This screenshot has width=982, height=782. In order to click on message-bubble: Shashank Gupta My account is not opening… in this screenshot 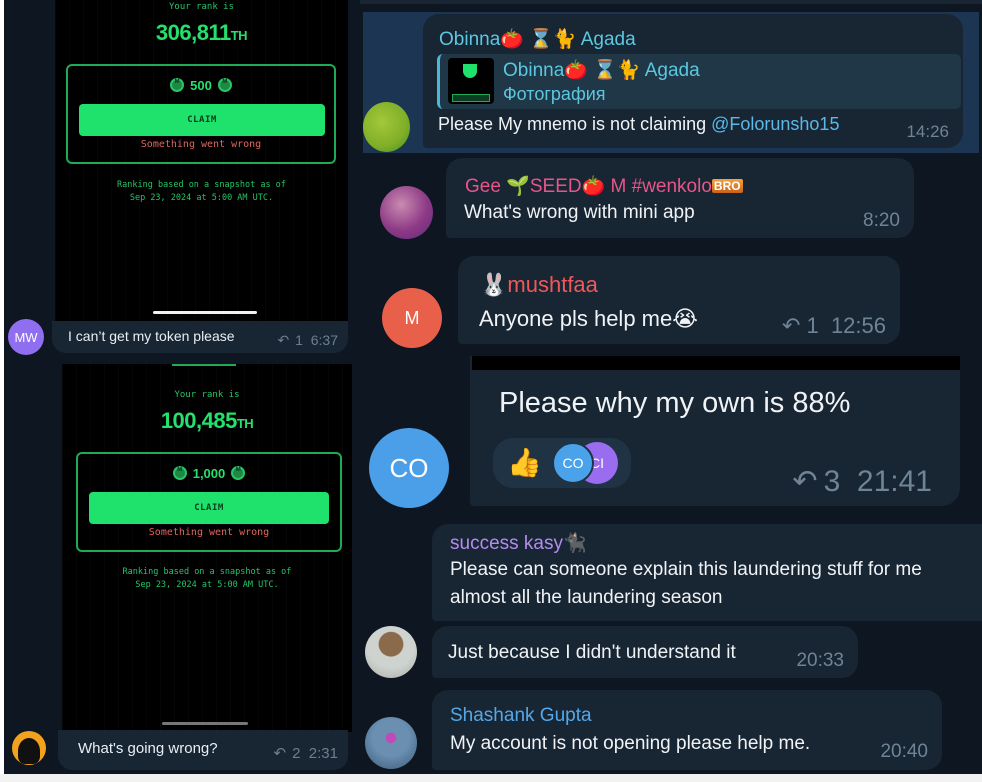, I will do `click(687, 730)`.